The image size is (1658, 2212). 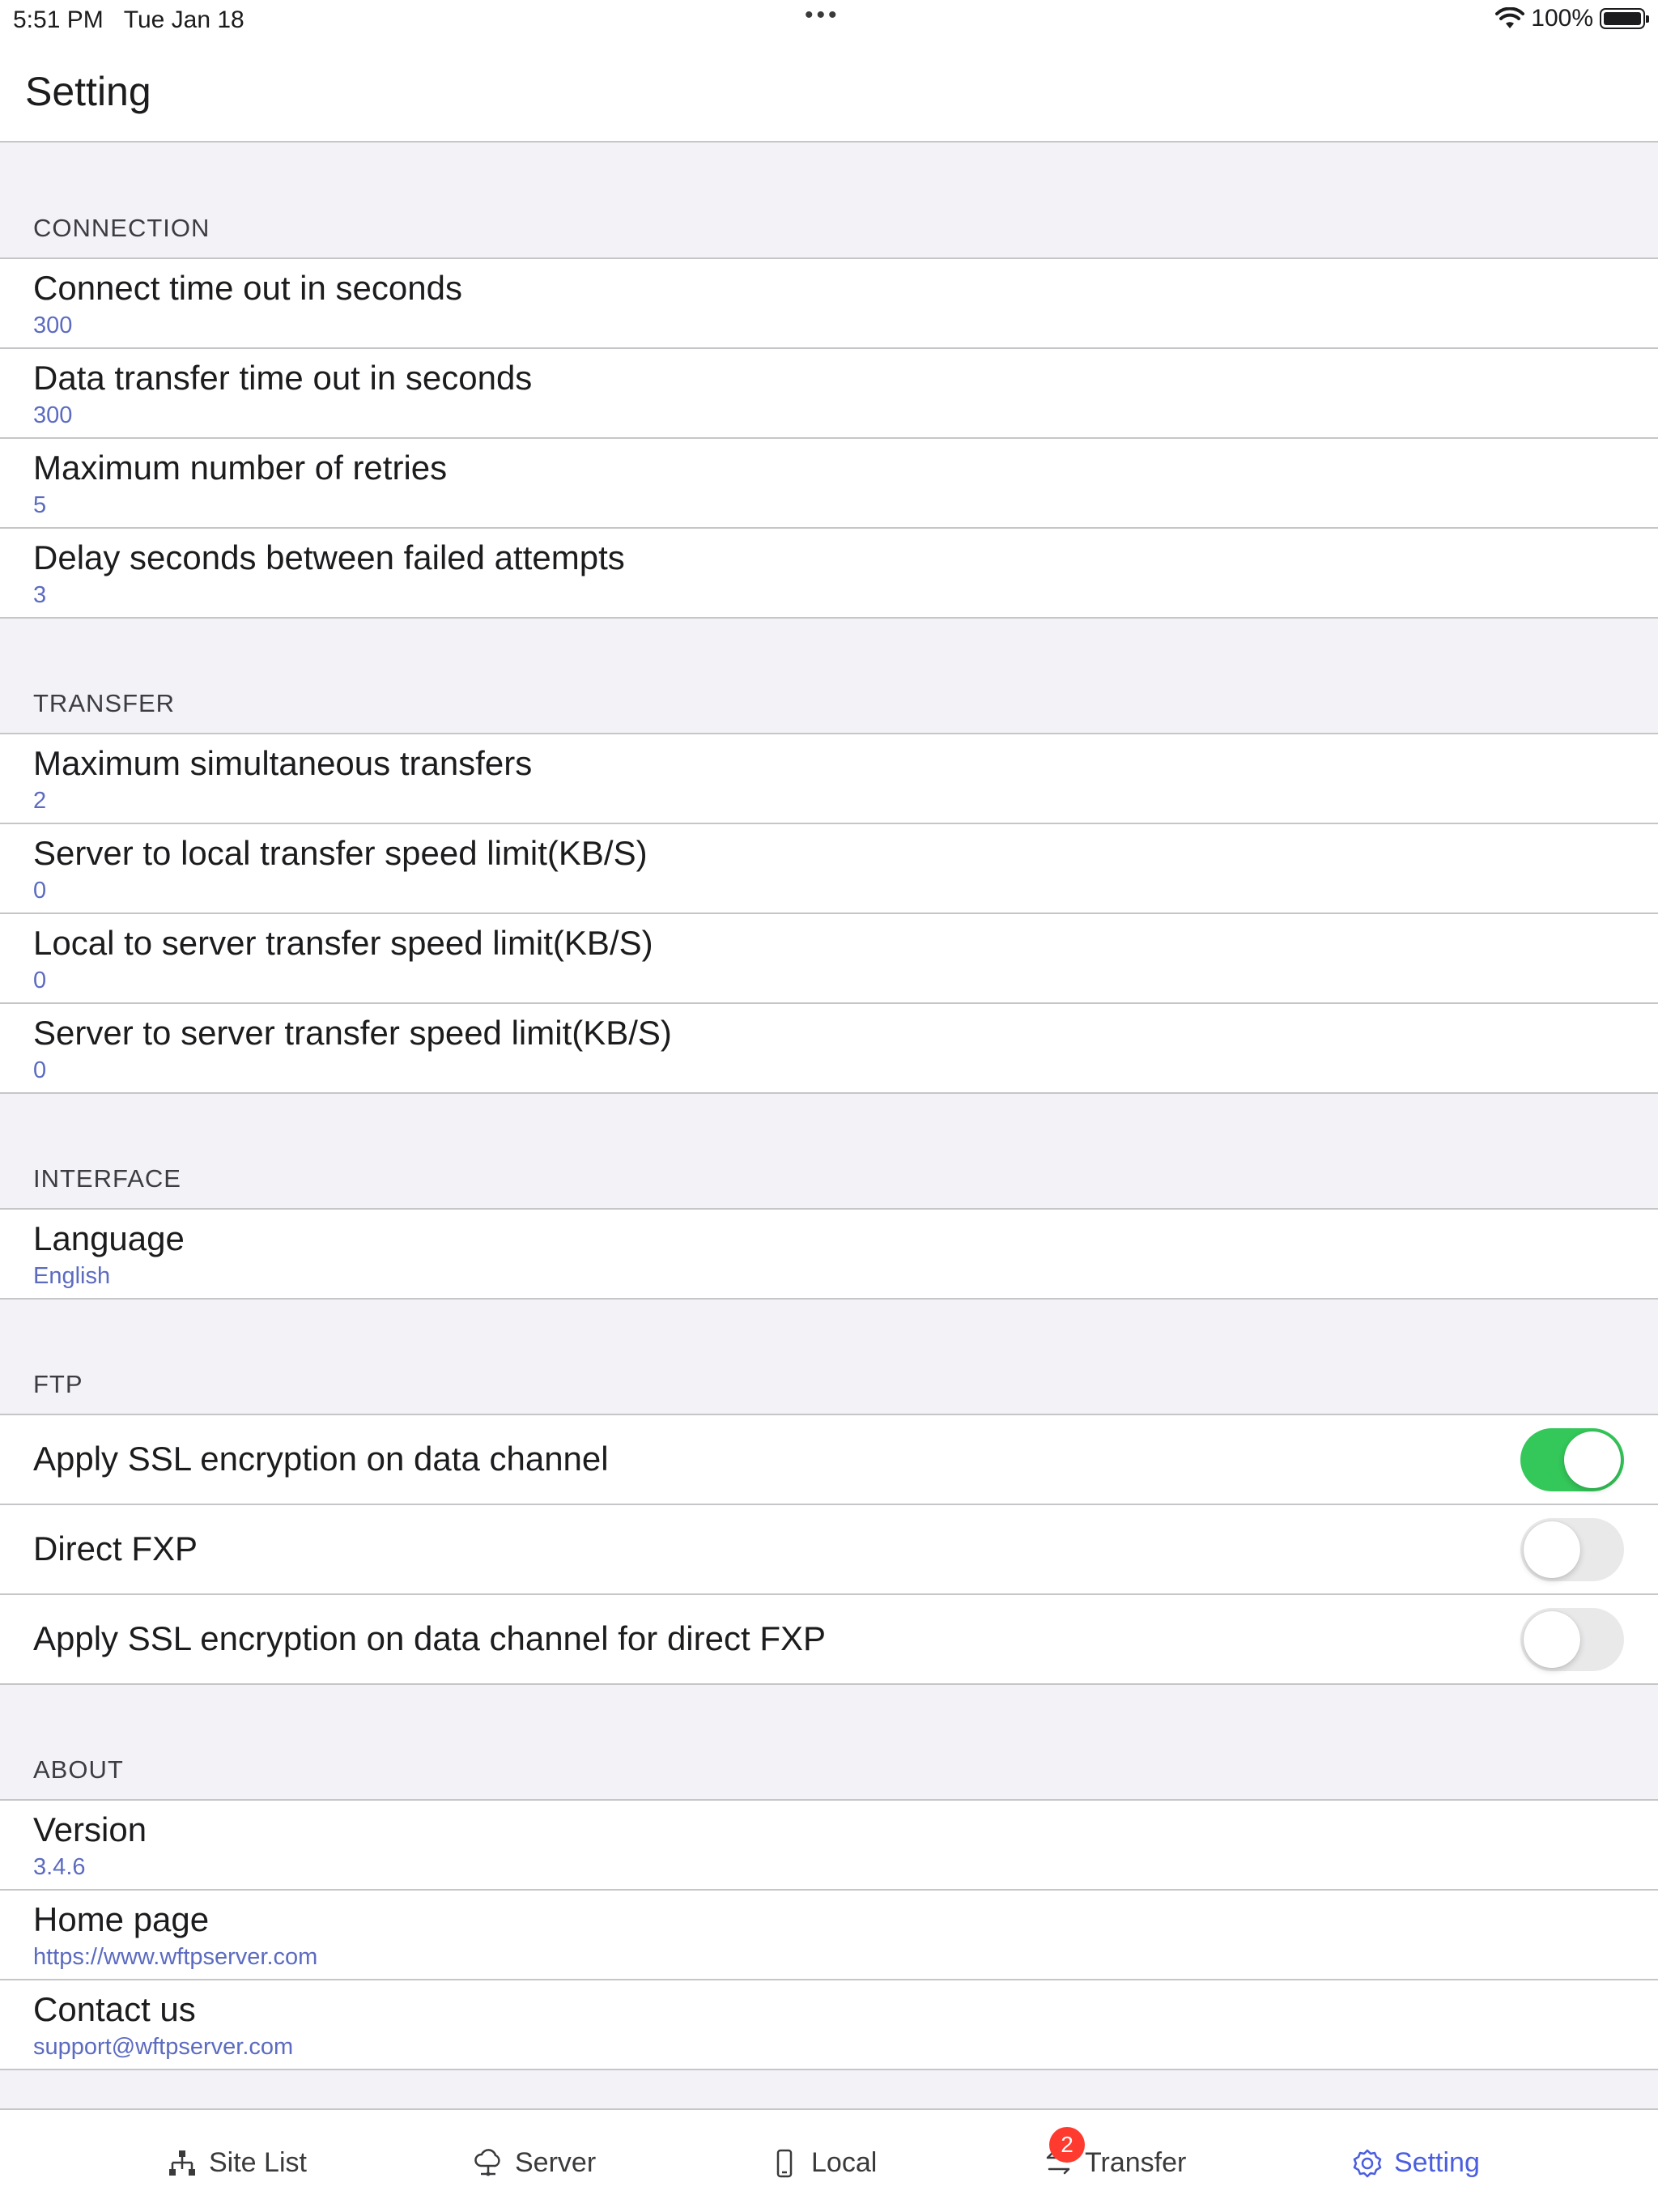 What do you see at coordinates (1437, 2163) in the screenshot?
I see `tab-label: Setting` at bounding box center [1437, 2163].